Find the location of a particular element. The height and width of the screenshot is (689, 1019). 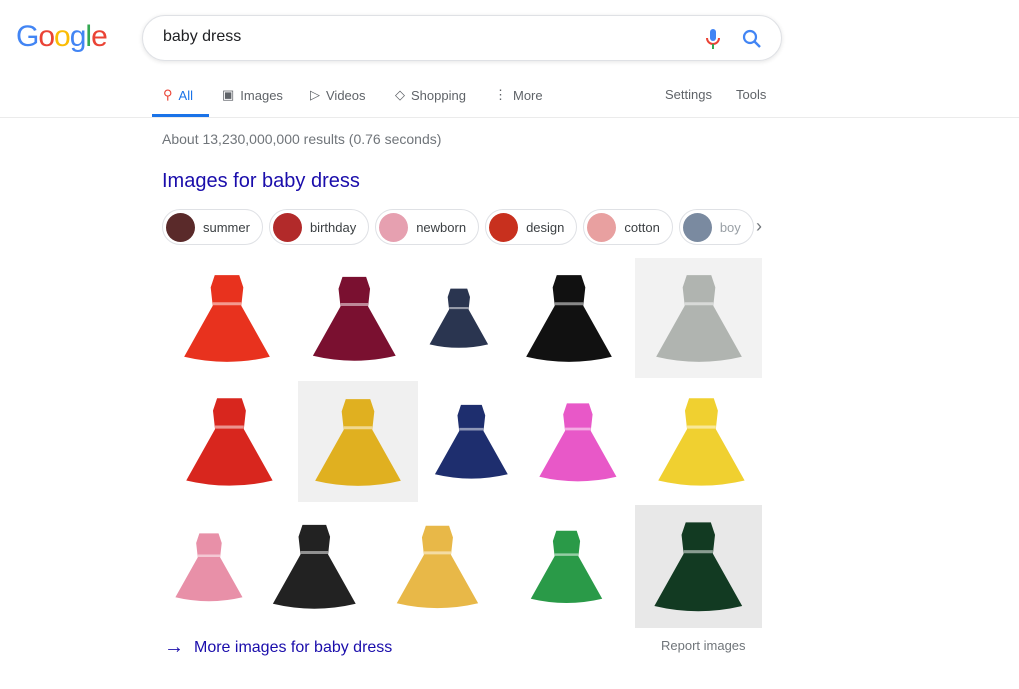

chip-label: cotton is located at coordinates (642, 227).